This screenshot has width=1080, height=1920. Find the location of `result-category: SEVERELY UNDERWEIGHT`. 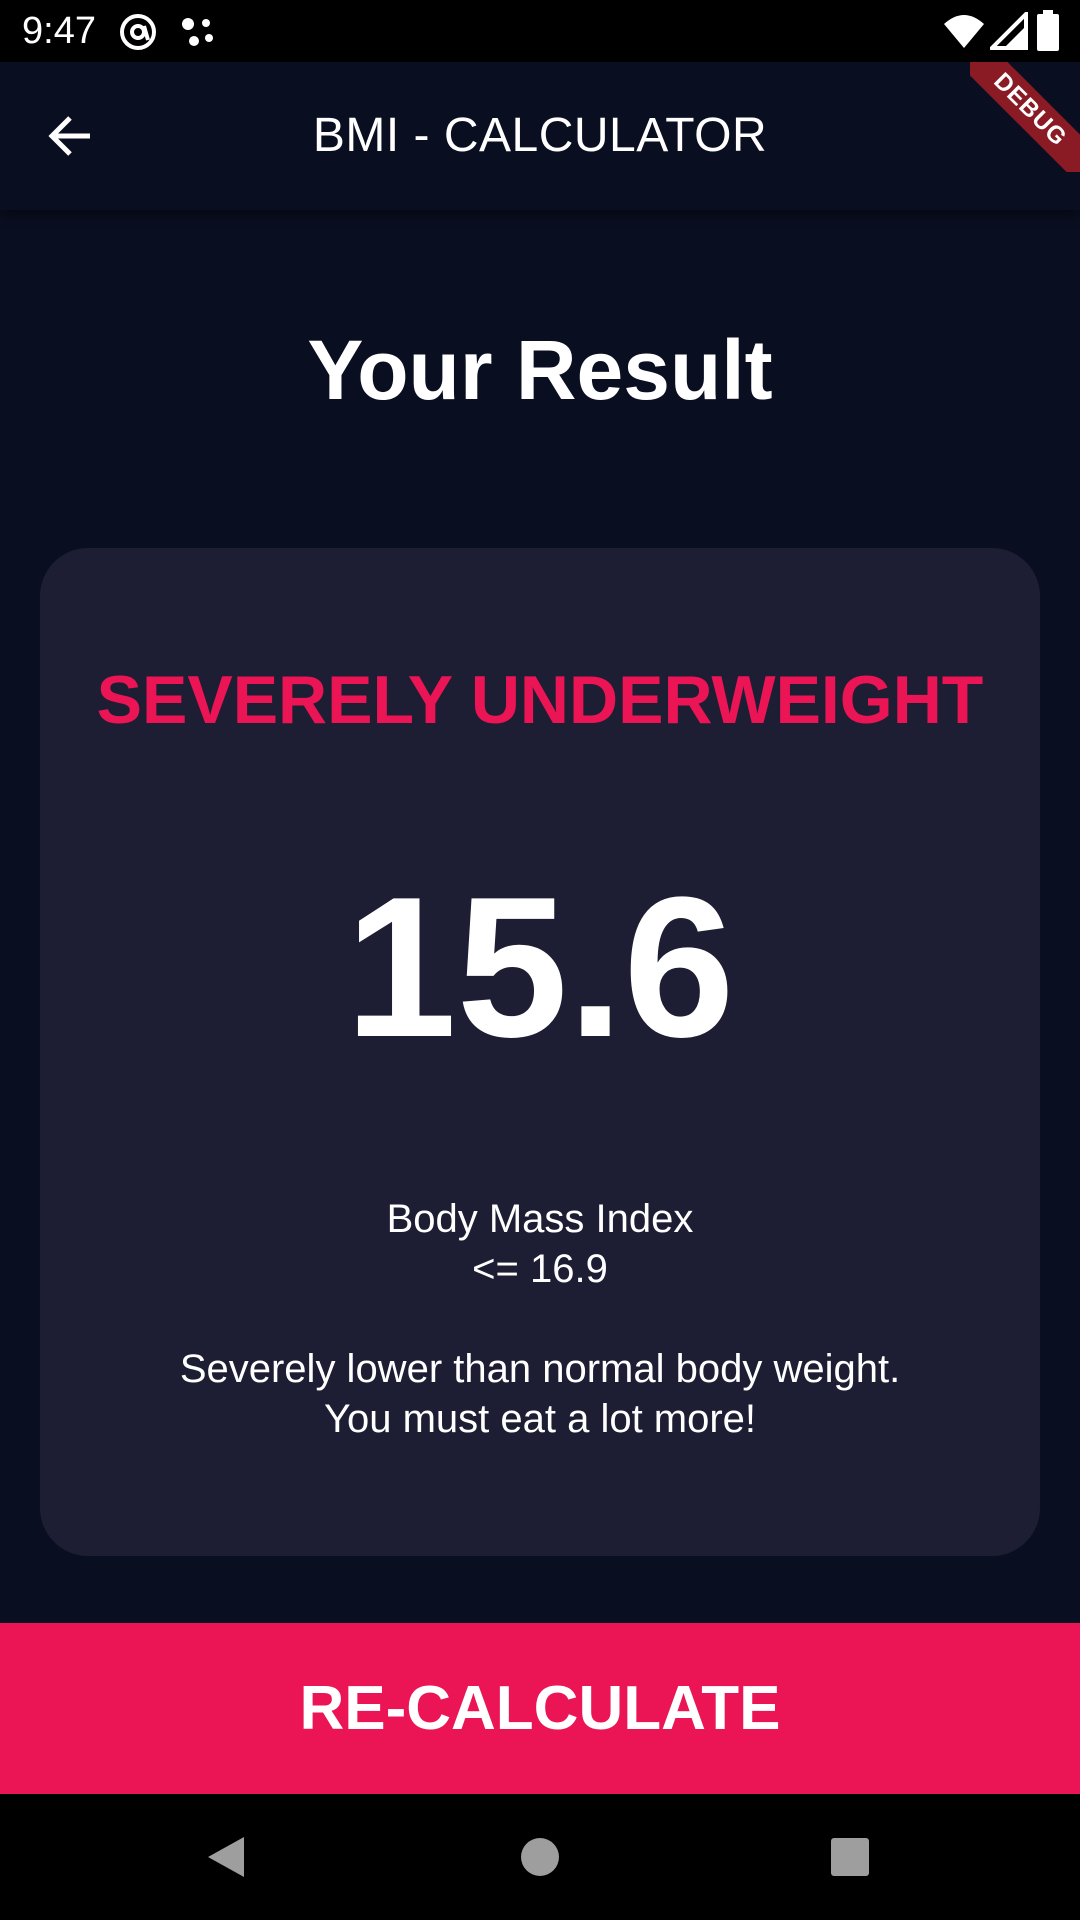

result-category: SEVERELY UNDERWEIGHT is located at coordinates (540, 700).